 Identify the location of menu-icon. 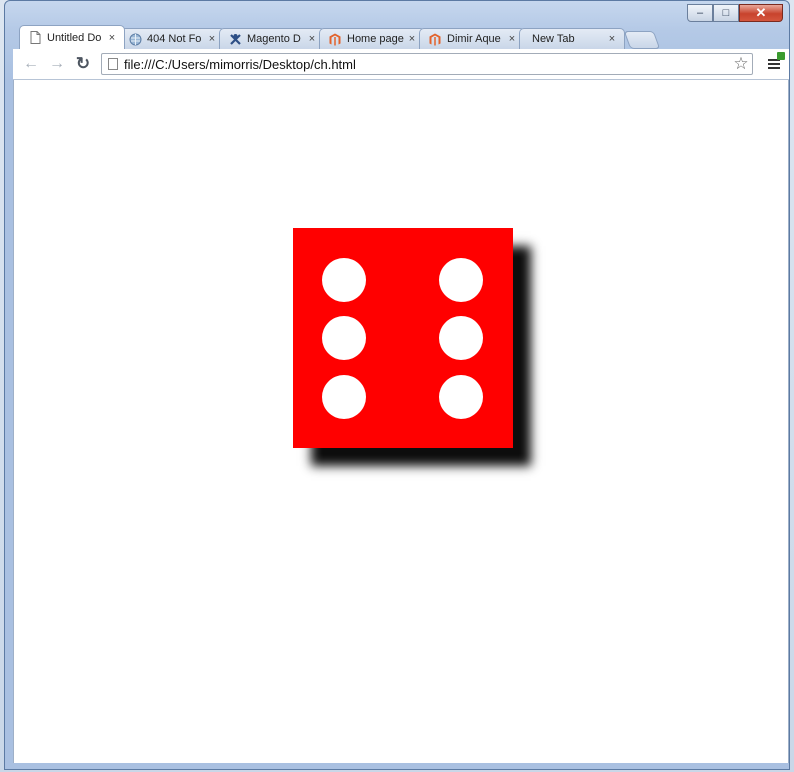
(774, 64).